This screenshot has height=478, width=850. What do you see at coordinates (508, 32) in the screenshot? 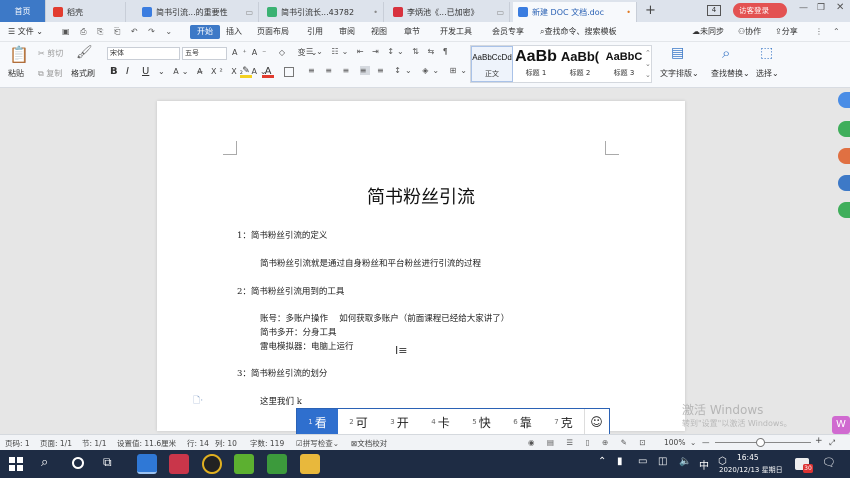
I see `tab-member: 会员专享` at bounding box center [508, 32].